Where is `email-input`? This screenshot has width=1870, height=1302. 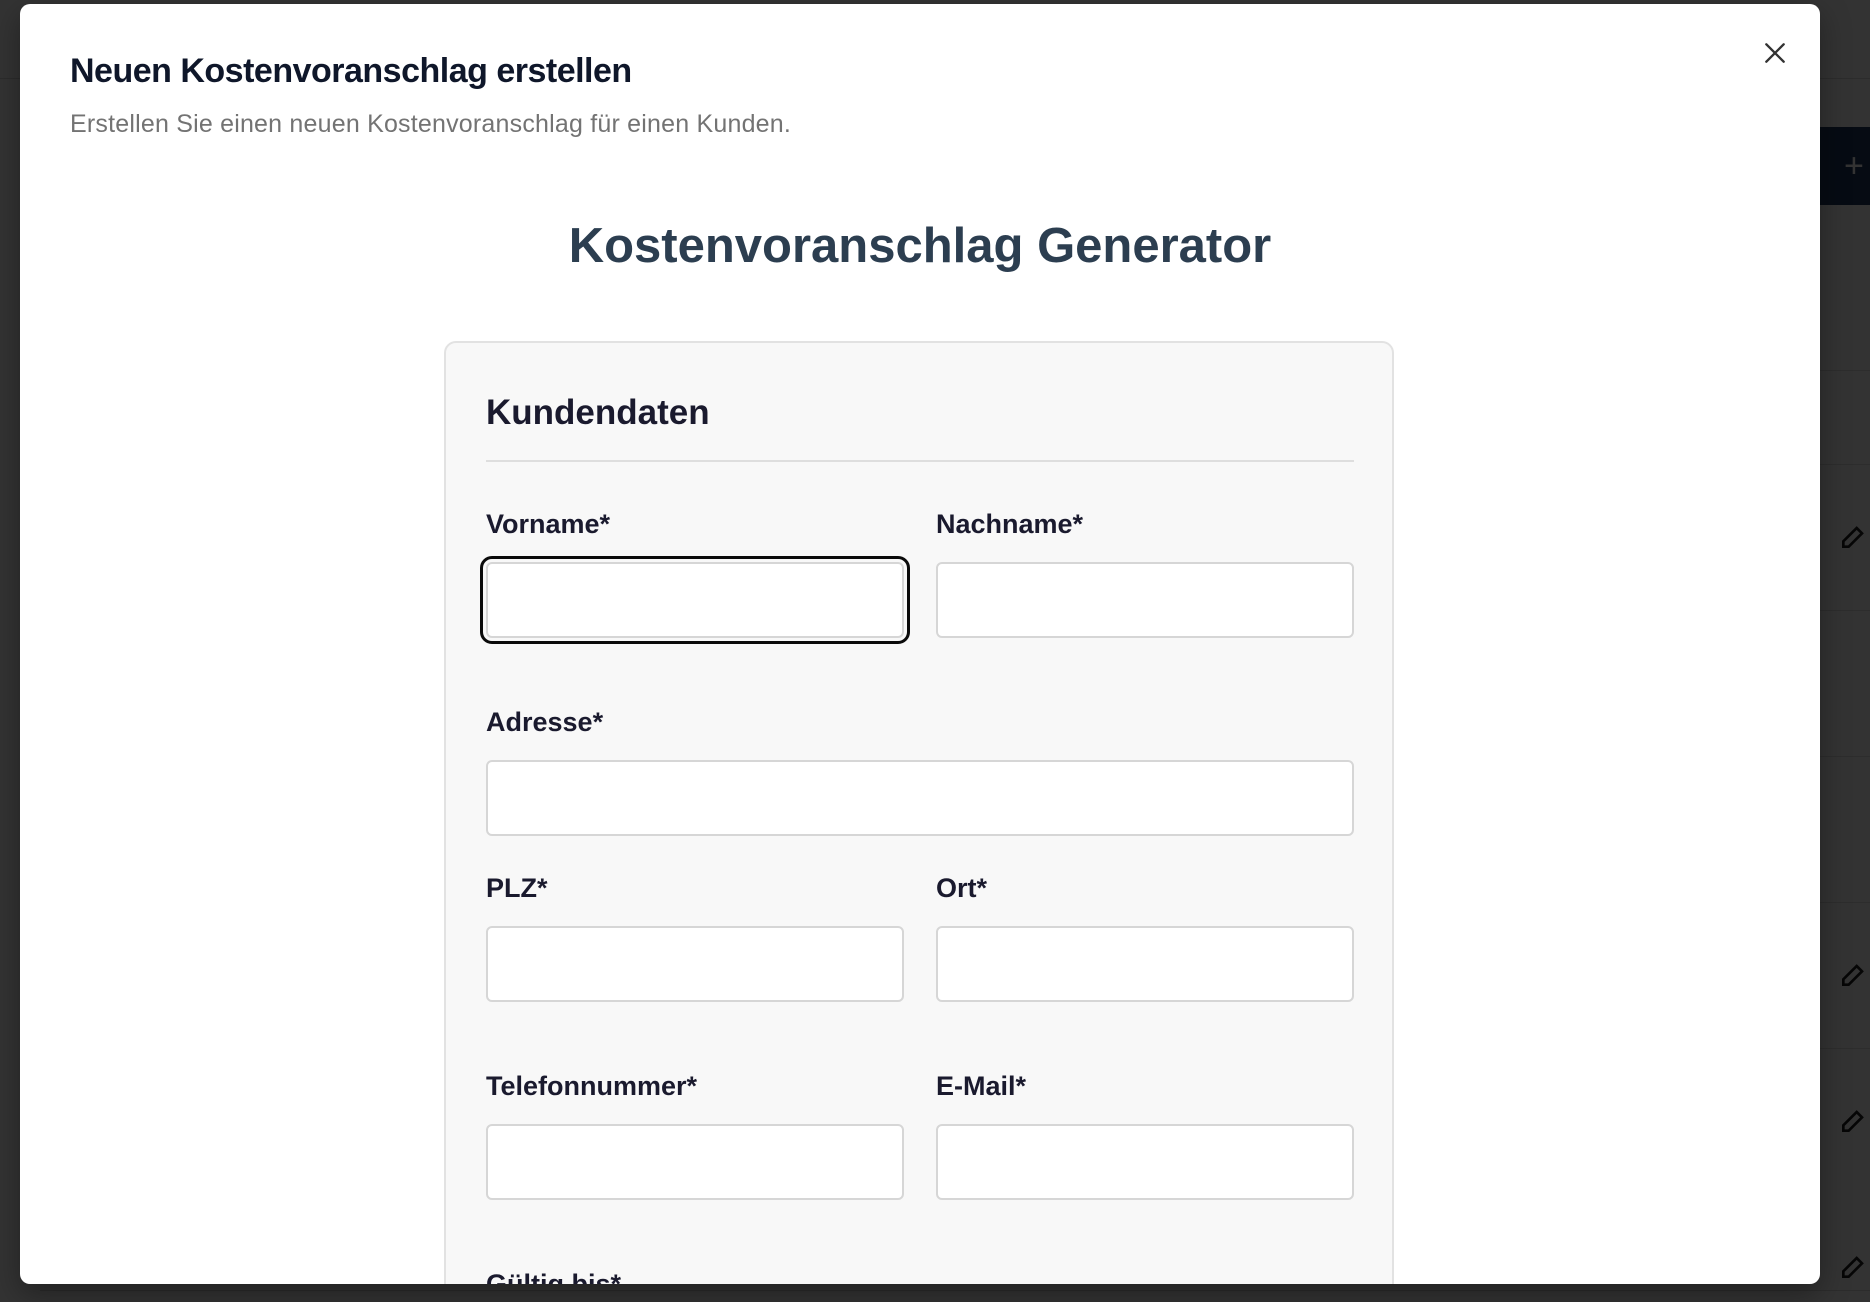
email-input is located at coordinates (1145, 1162).